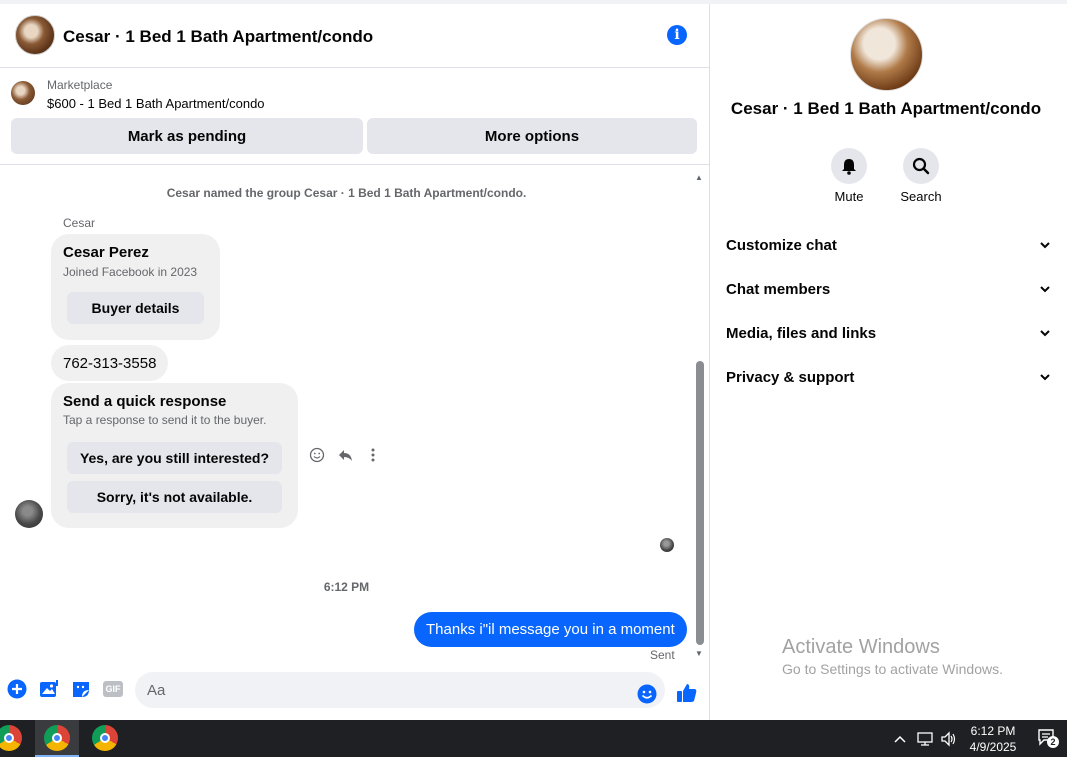 The width and height of the screenshot is (1067, 757). I want to click on details-title: Cesar · 1 Bed 1 Bath Apartment/condo, so click(886, 108).